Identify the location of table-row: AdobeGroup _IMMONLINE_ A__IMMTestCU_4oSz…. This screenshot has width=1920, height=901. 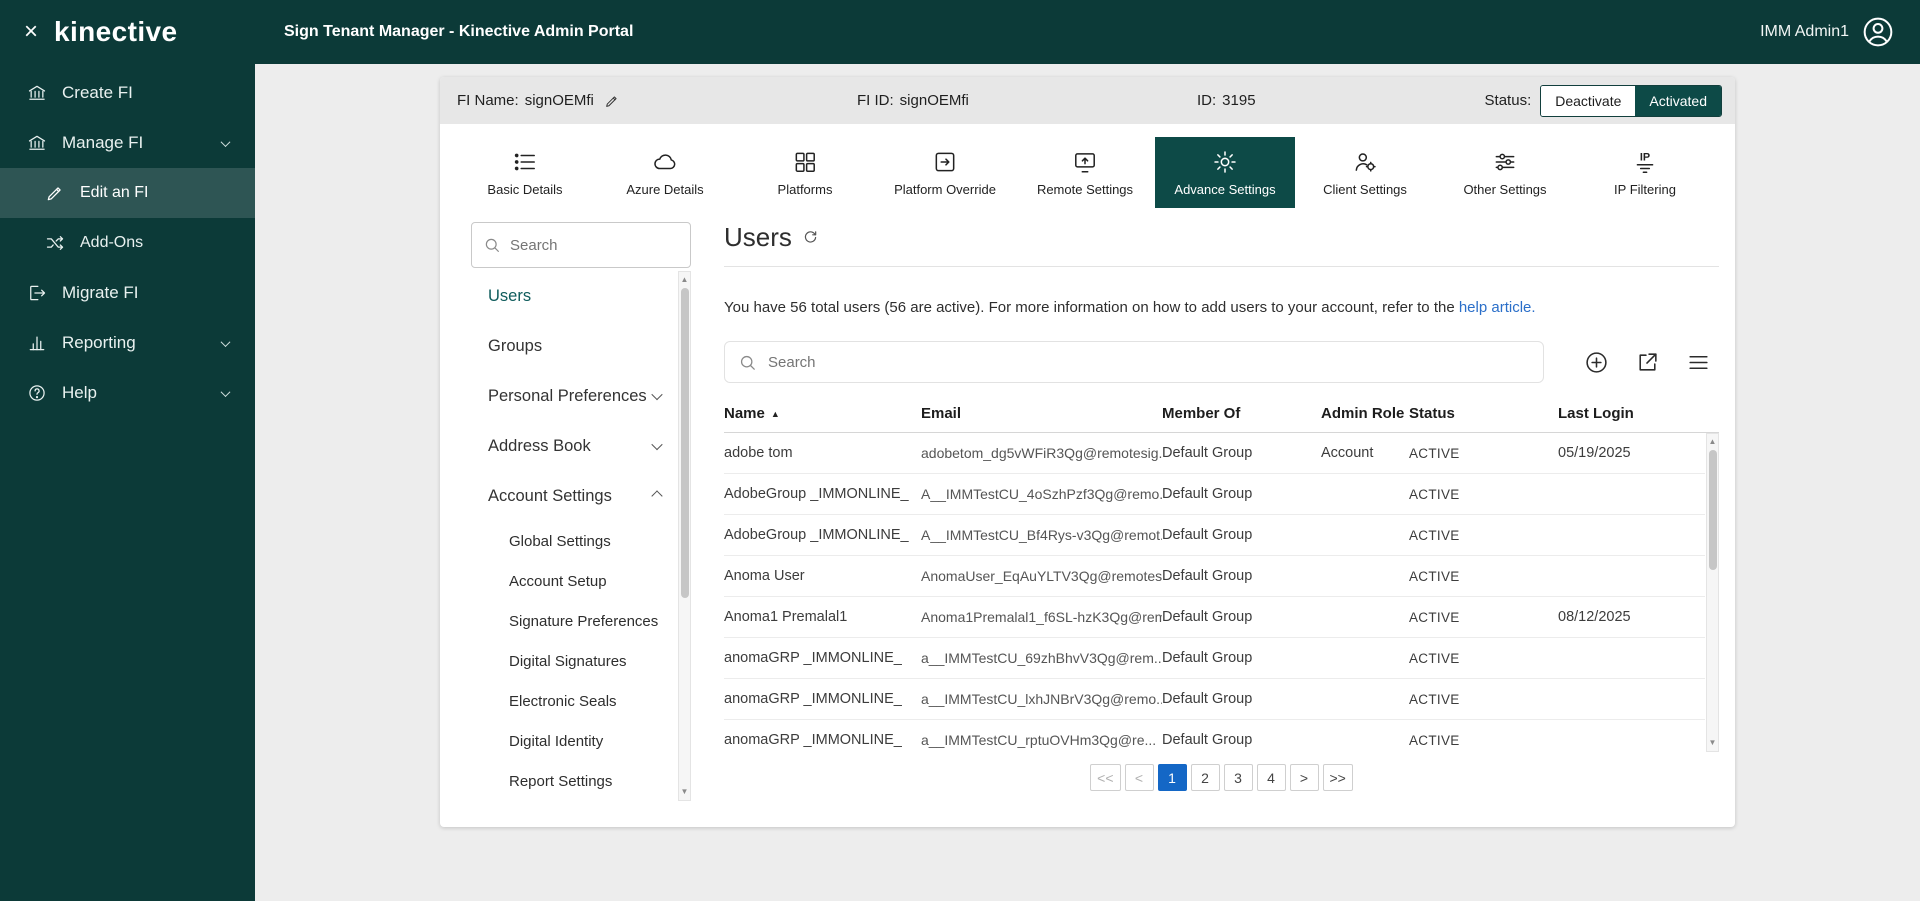
(1214, 494).